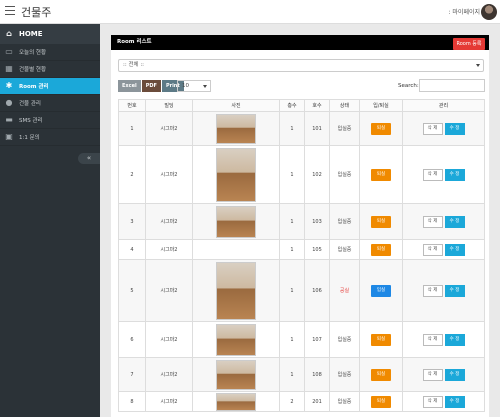 The image size is (500, 417). I want to click on sidebar-item-0: ▭ 오늘의 현황, so click(50, 52).